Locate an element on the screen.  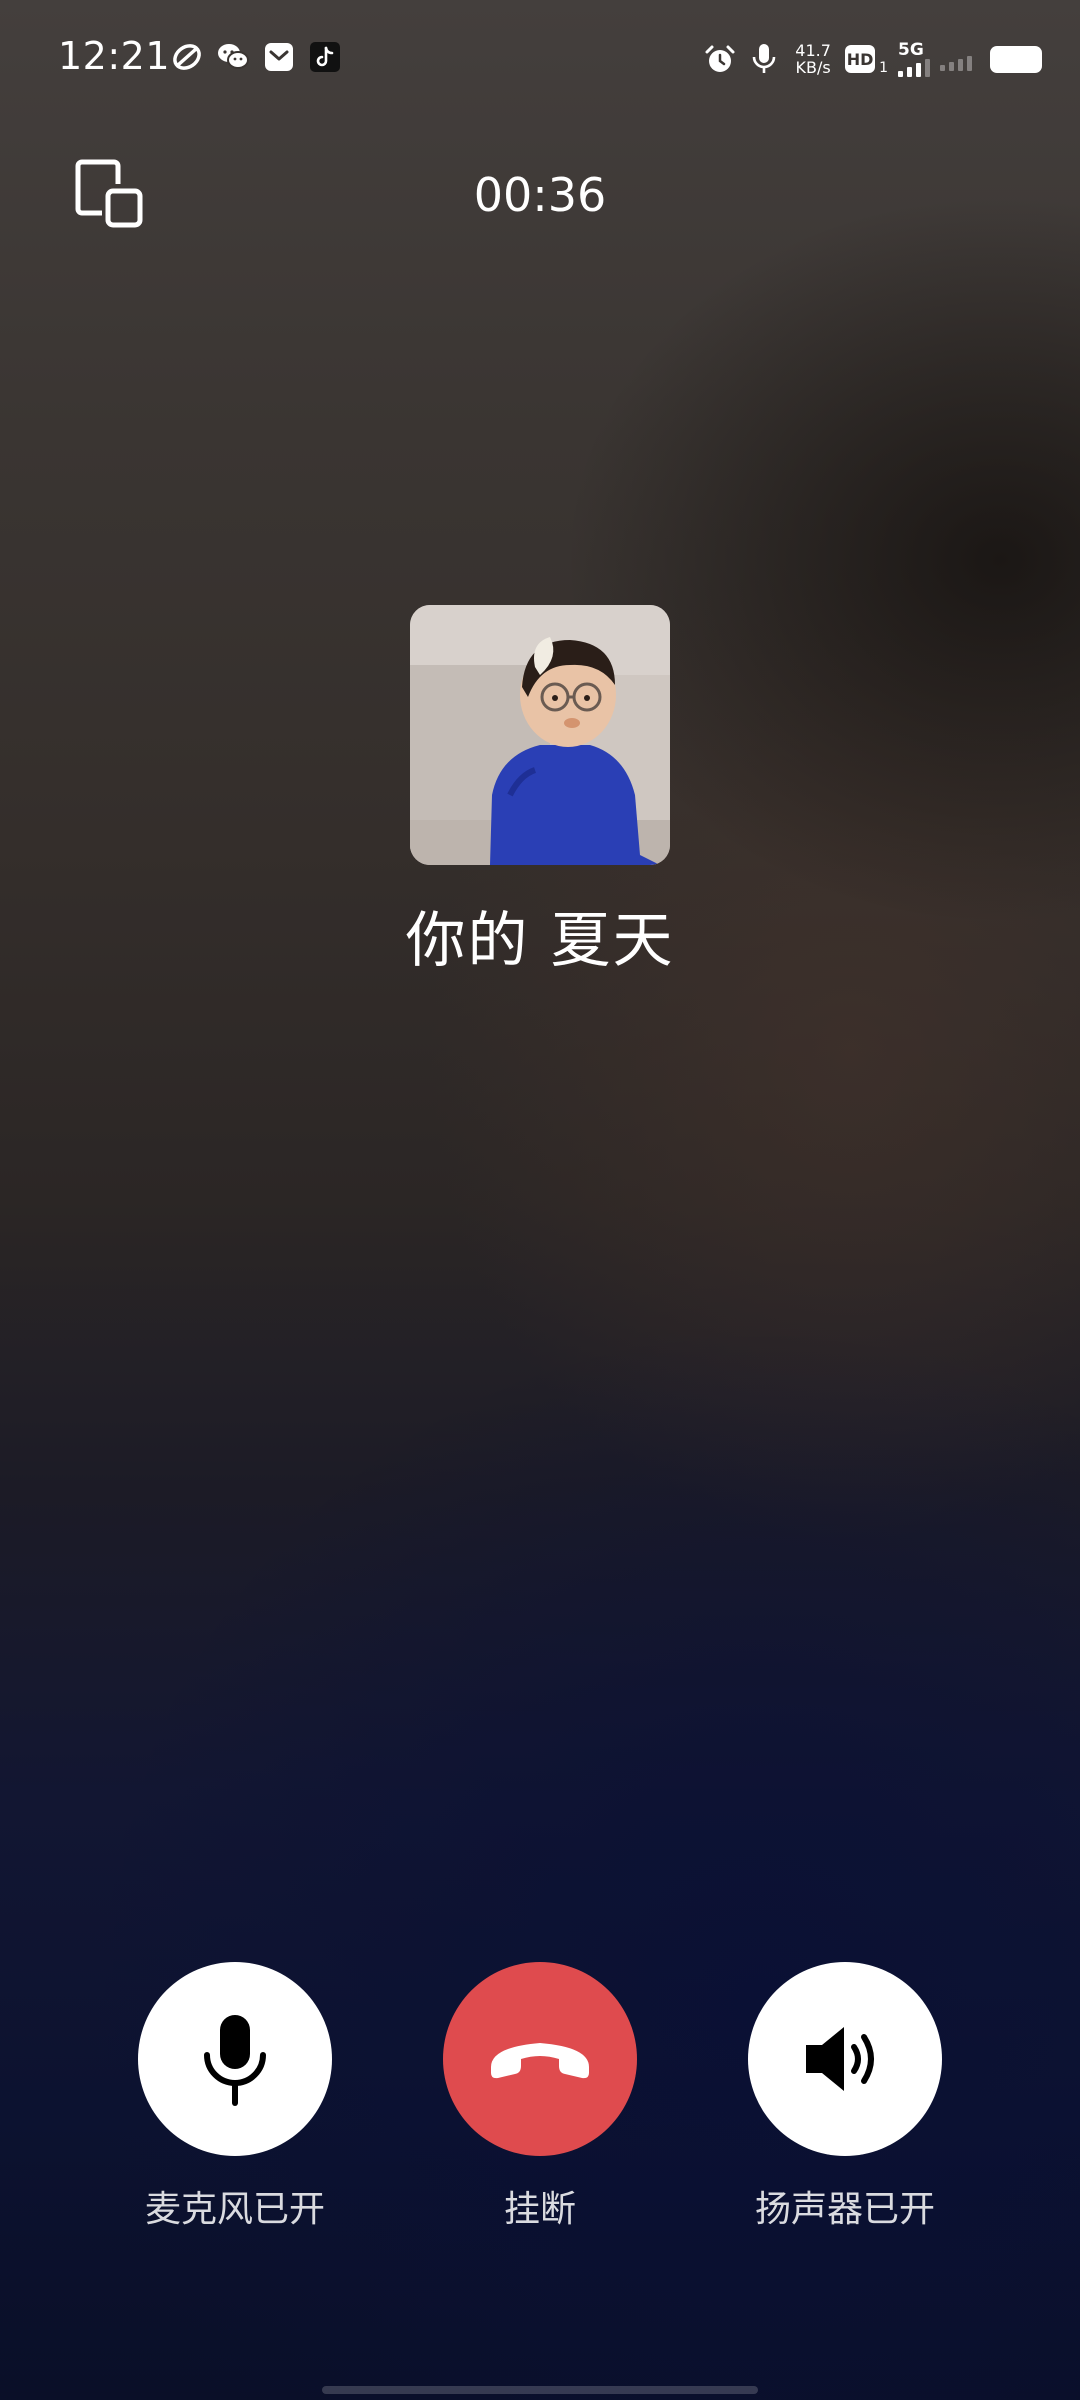
signal-primary: 5G is located at coordinates (914, 58).